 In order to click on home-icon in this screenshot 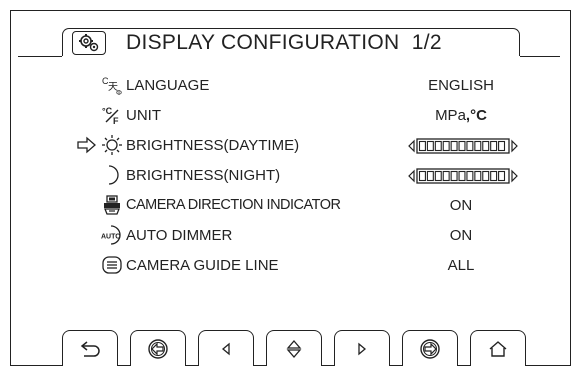, I will do `click(498, 348)`.